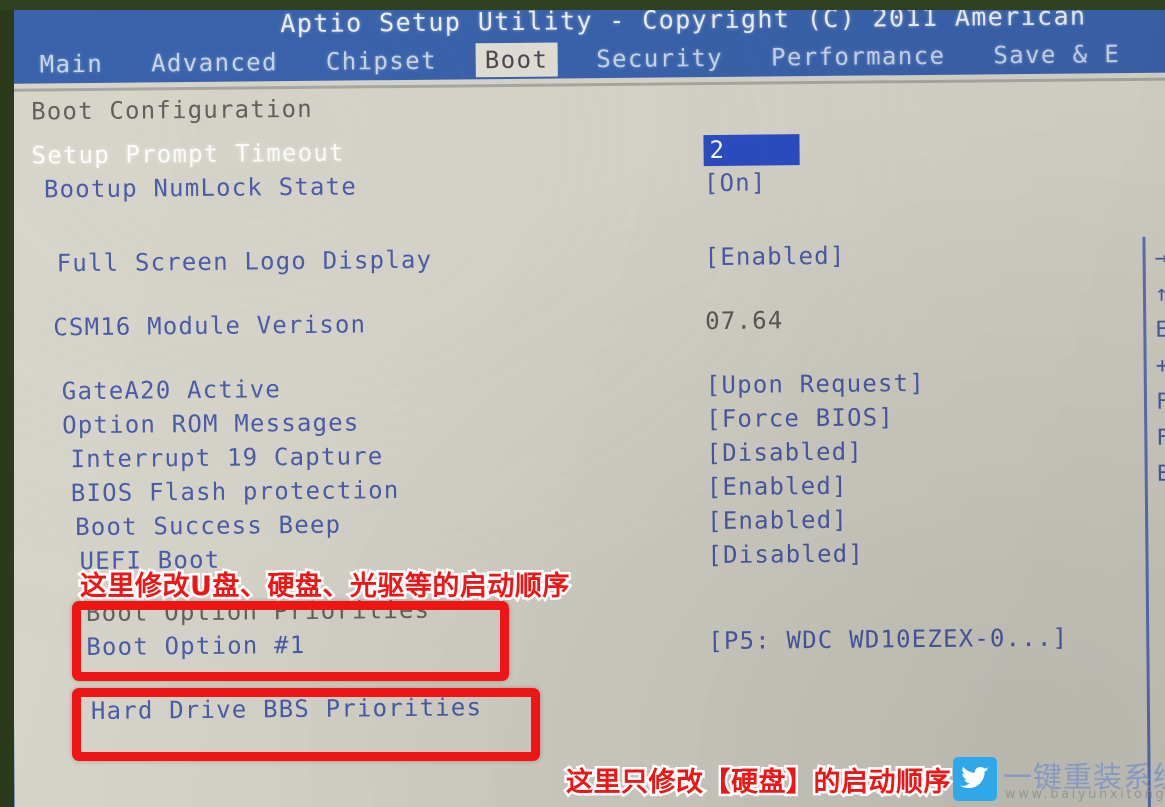  I want to click on annotation-box-boot-option-priorities, so click(290, 641).